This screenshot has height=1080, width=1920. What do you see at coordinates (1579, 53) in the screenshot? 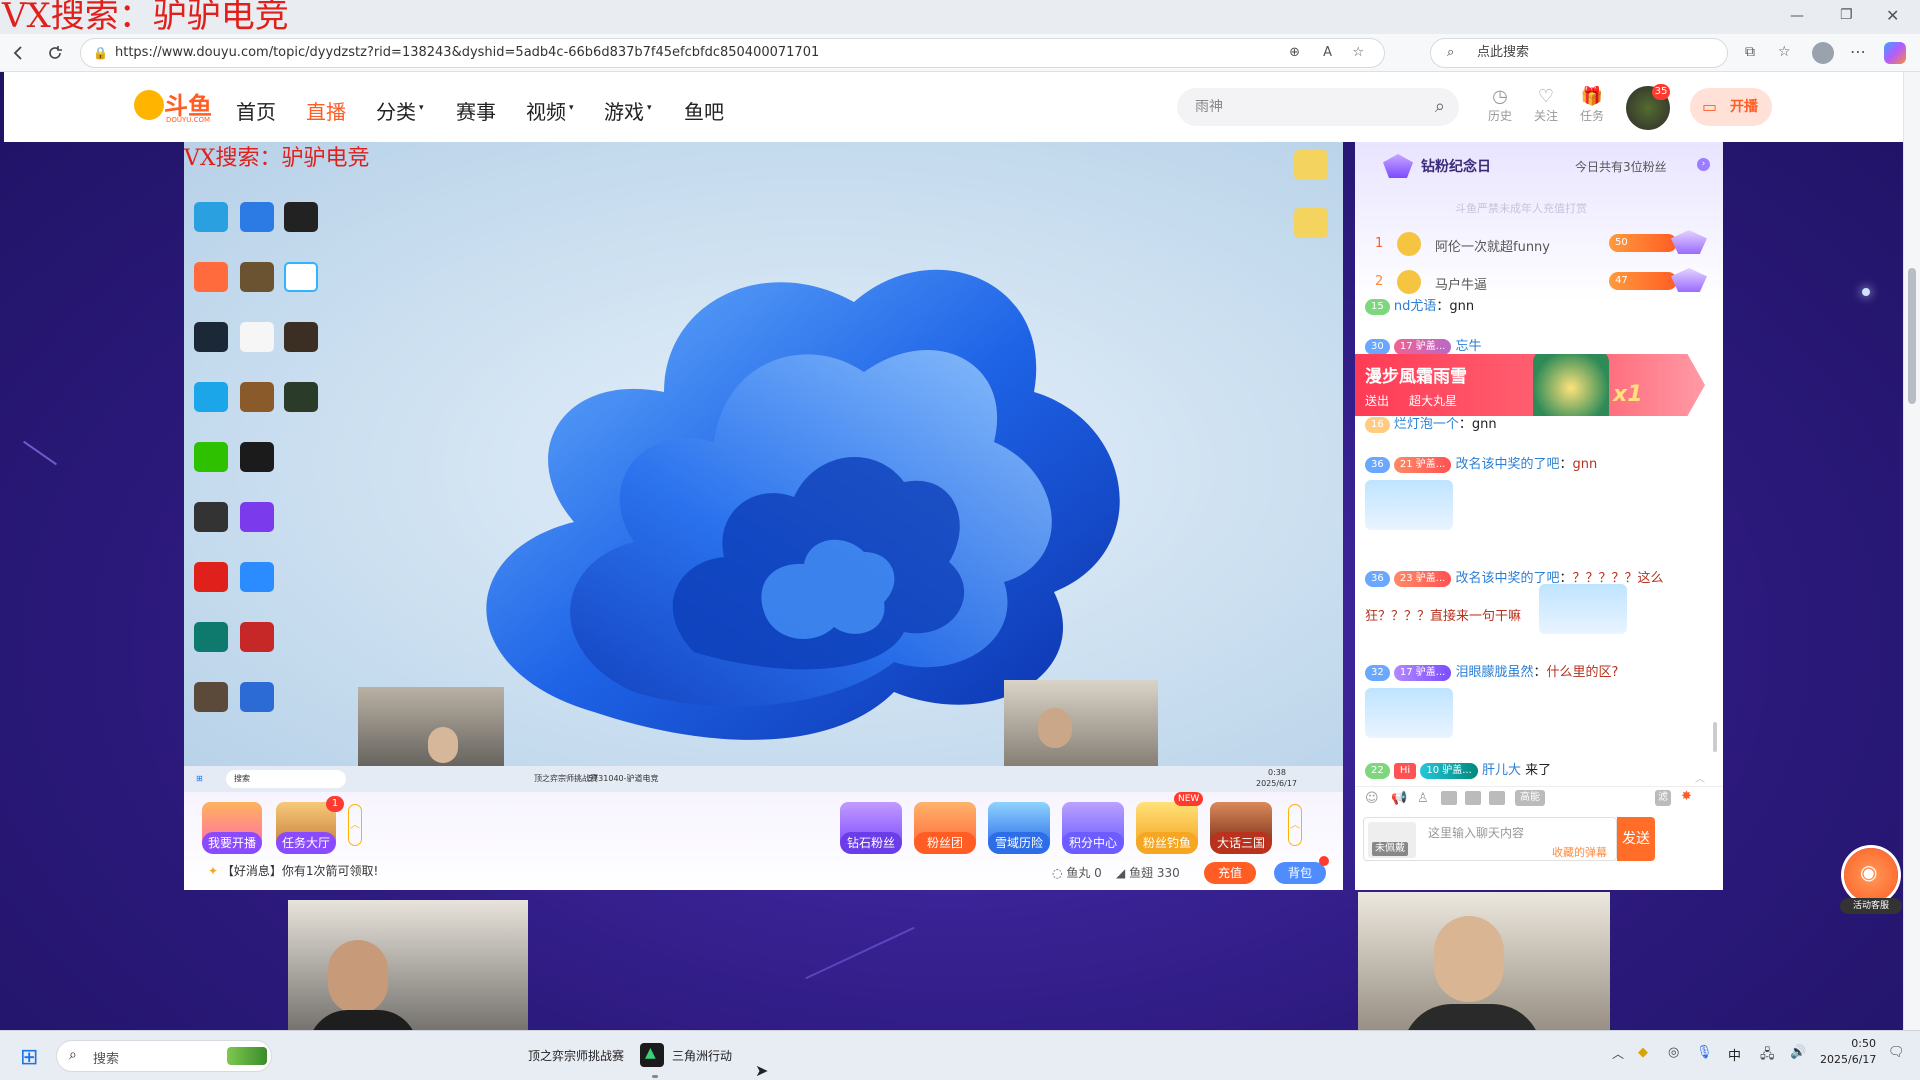
I see `web-search-box: ⌕ 点此搜索` at bounding box center [1579, 53].